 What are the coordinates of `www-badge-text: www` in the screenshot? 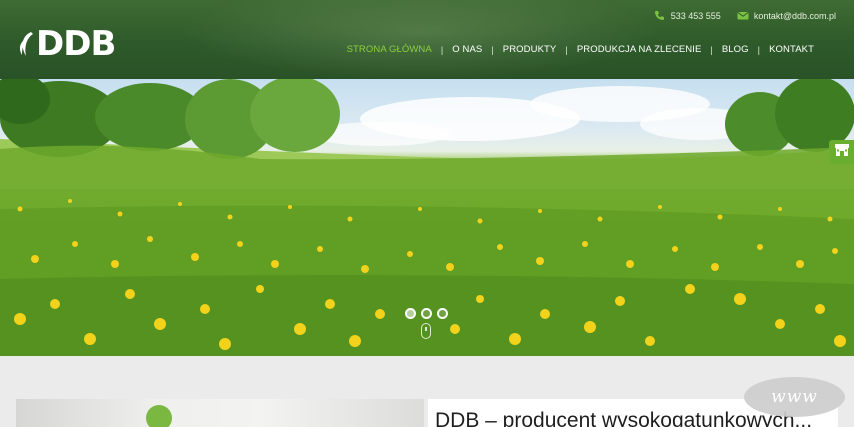 It's located at (794, 397).